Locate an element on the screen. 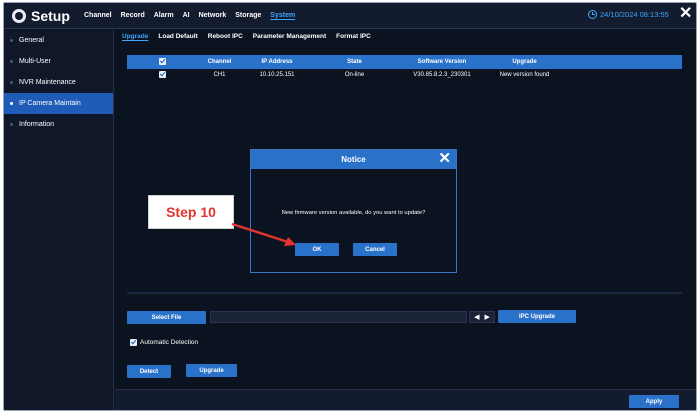 The image size is (699, 413). cell-ip-address: 10.10.25.151 is located at coordinates (277, 75).